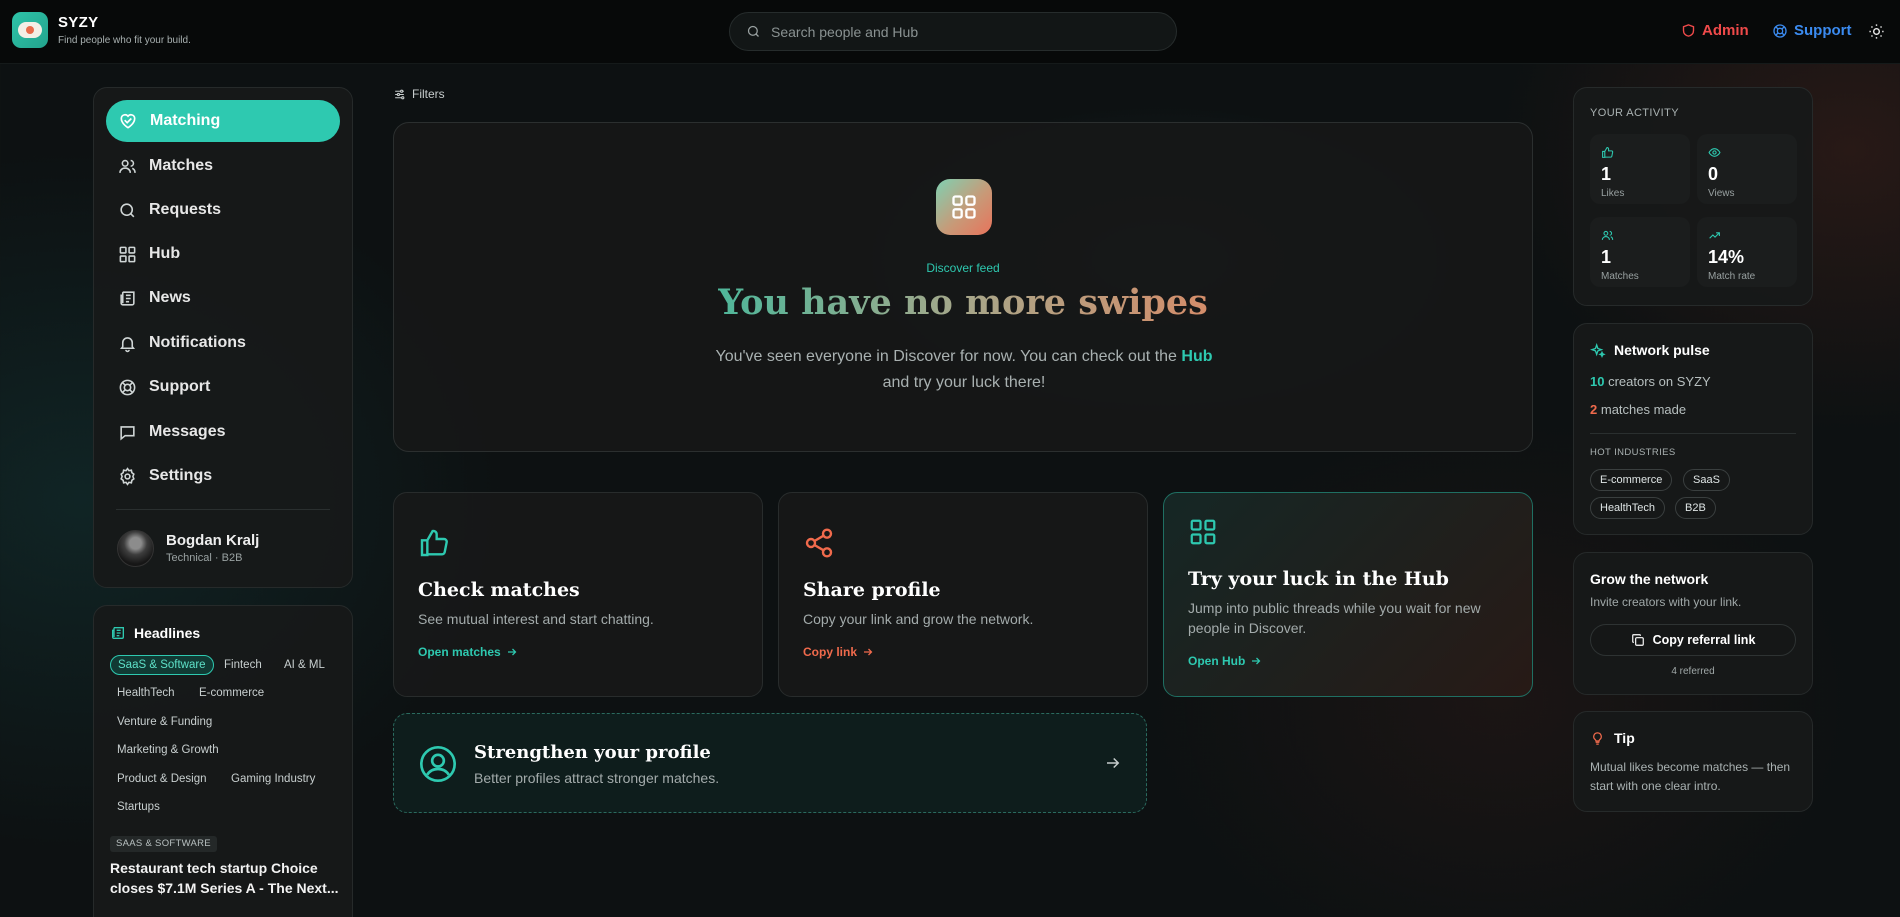 This screenshot has height=917, width=1900. What do you see at coordinates (185, 209) in the screenshot?
I see `sidebar-item-label: Requests` at bounding box center [185, 209].